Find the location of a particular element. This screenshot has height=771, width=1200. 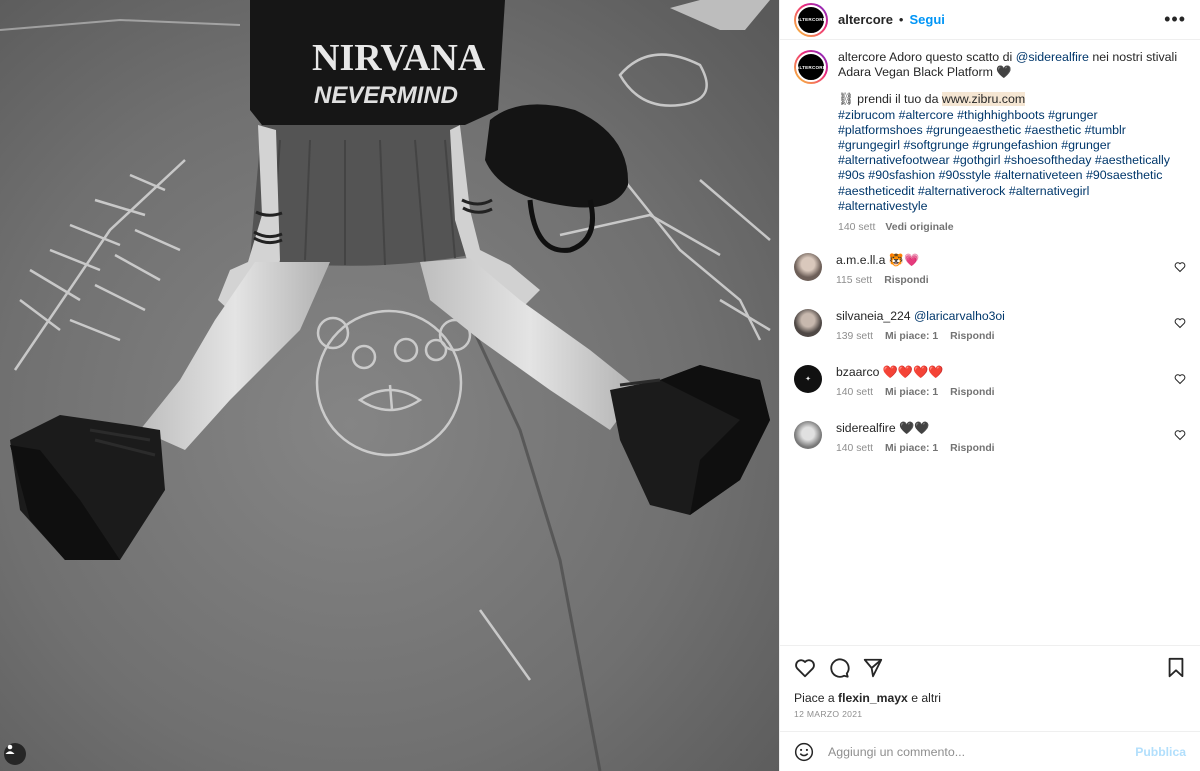

see-original-button: Vedi originale is located at coordinates (919, 227).